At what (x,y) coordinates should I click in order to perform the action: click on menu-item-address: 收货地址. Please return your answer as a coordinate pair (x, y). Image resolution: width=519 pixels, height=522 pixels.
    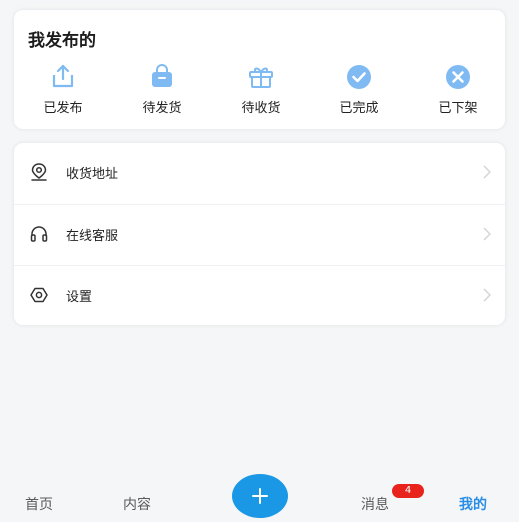
    Looking at the image, I should click on (259, 173).